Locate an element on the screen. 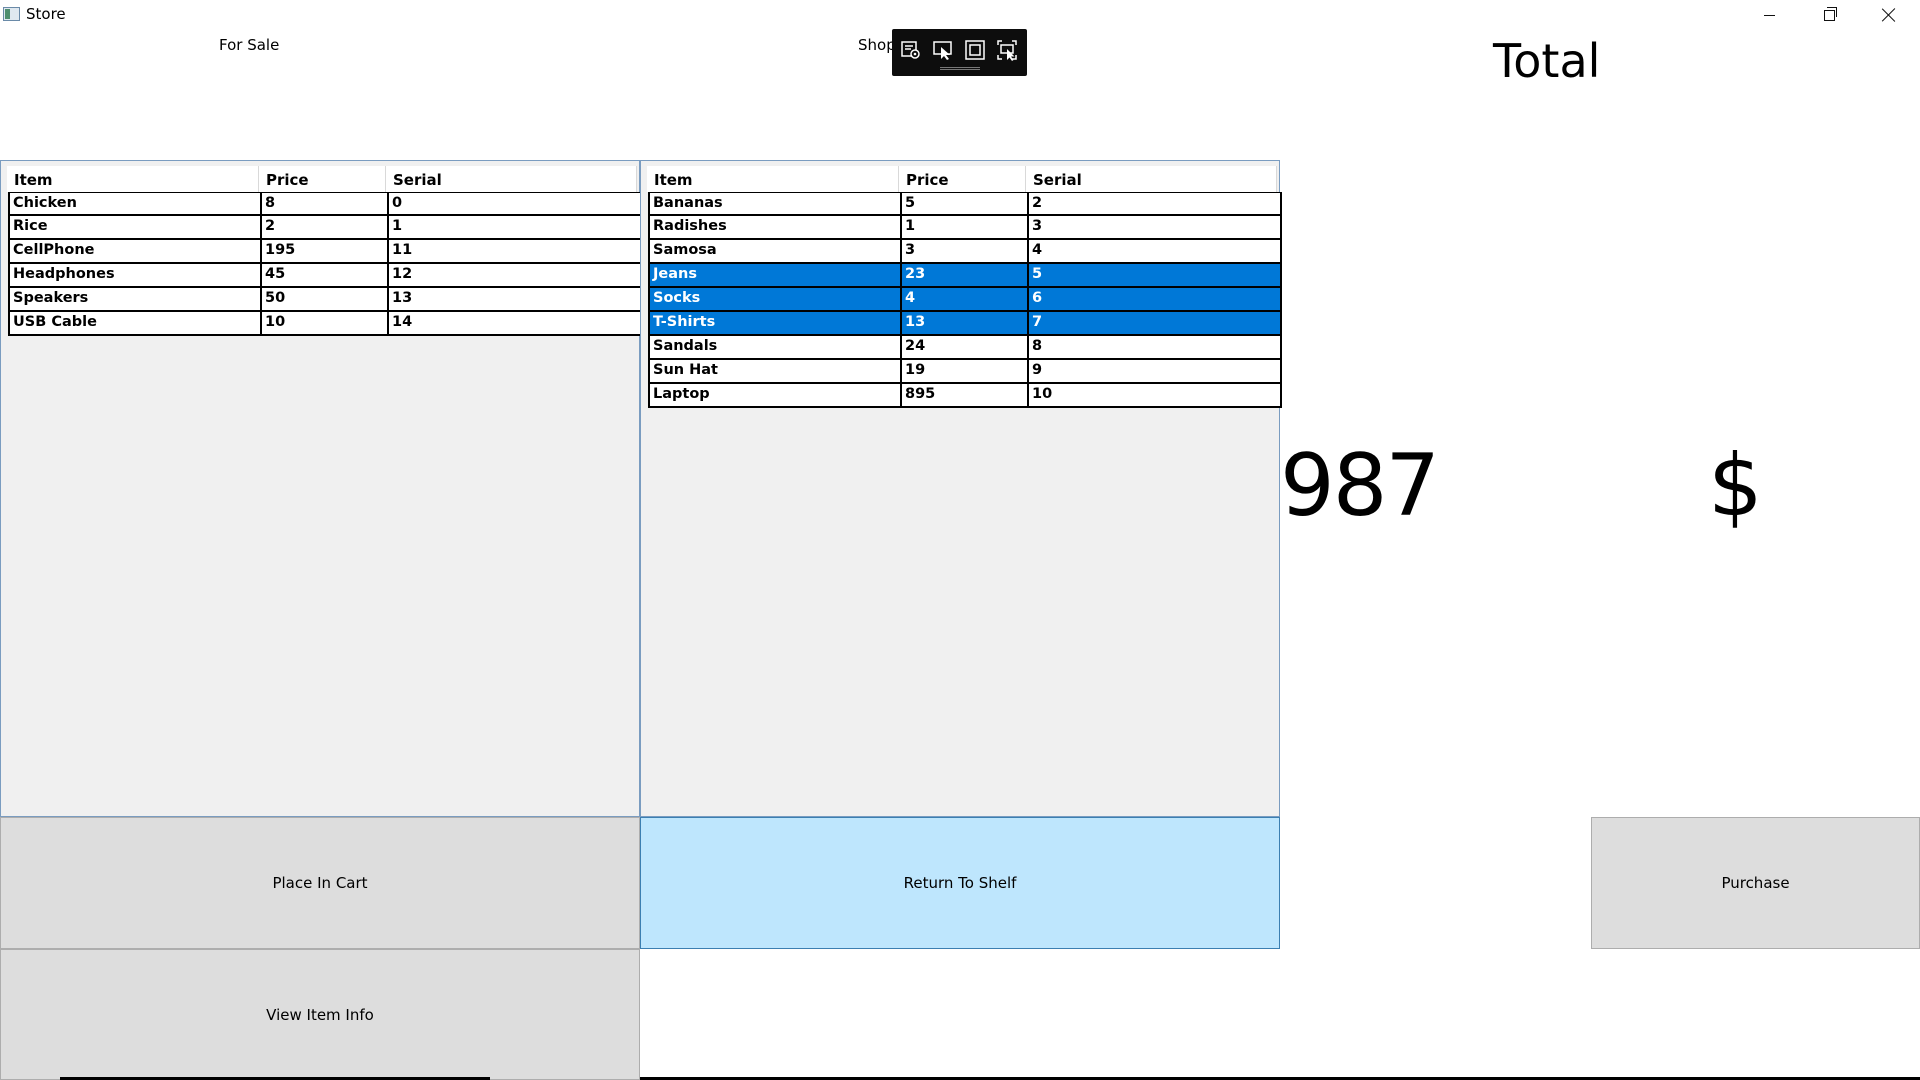  serial-cell: 13 is located at coordinates (514, 299).